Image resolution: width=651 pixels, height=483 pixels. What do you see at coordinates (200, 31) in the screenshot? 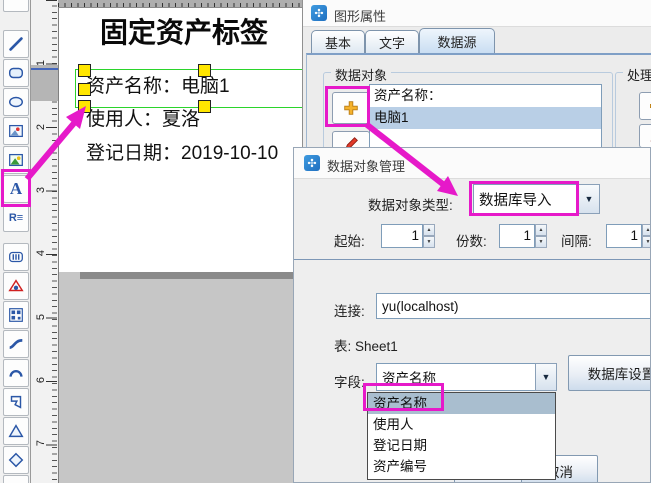
I see `label-title-text: 固定资产标签` at bounding box center [200, 31].